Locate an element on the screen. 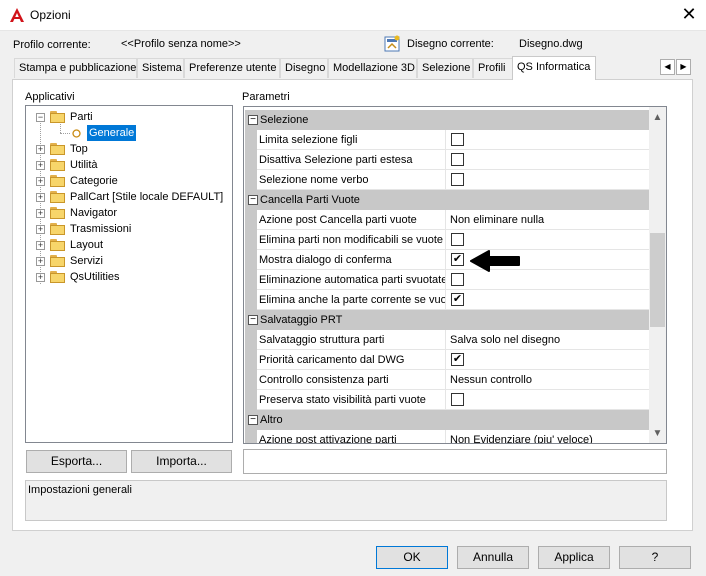 This screenshot has width=706, height=576. tab-scroll-right-button: ▶ is located at coordinates (683, 67).